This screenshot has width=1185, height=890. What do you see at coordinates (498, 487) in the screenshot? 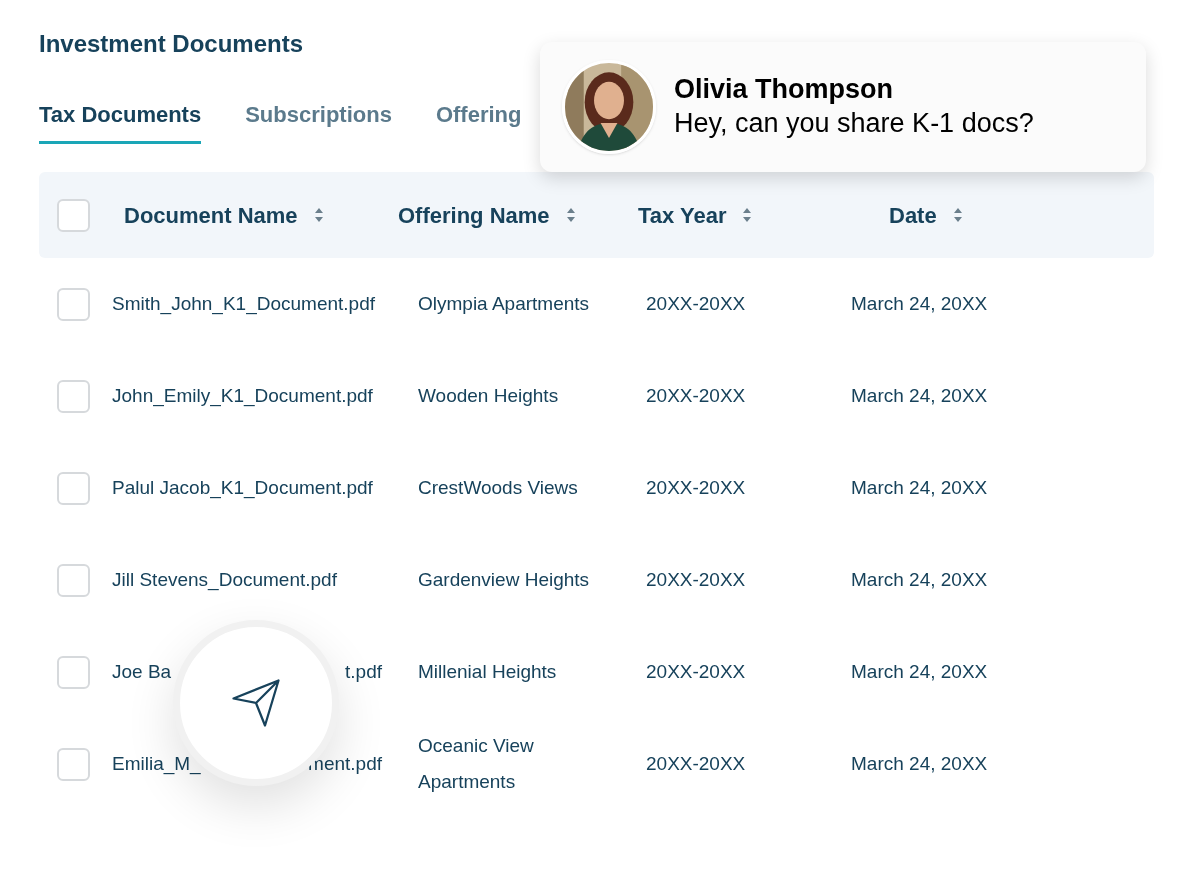
I see `offering-name: CrestWoods Views` at bounding box center [498, 487].